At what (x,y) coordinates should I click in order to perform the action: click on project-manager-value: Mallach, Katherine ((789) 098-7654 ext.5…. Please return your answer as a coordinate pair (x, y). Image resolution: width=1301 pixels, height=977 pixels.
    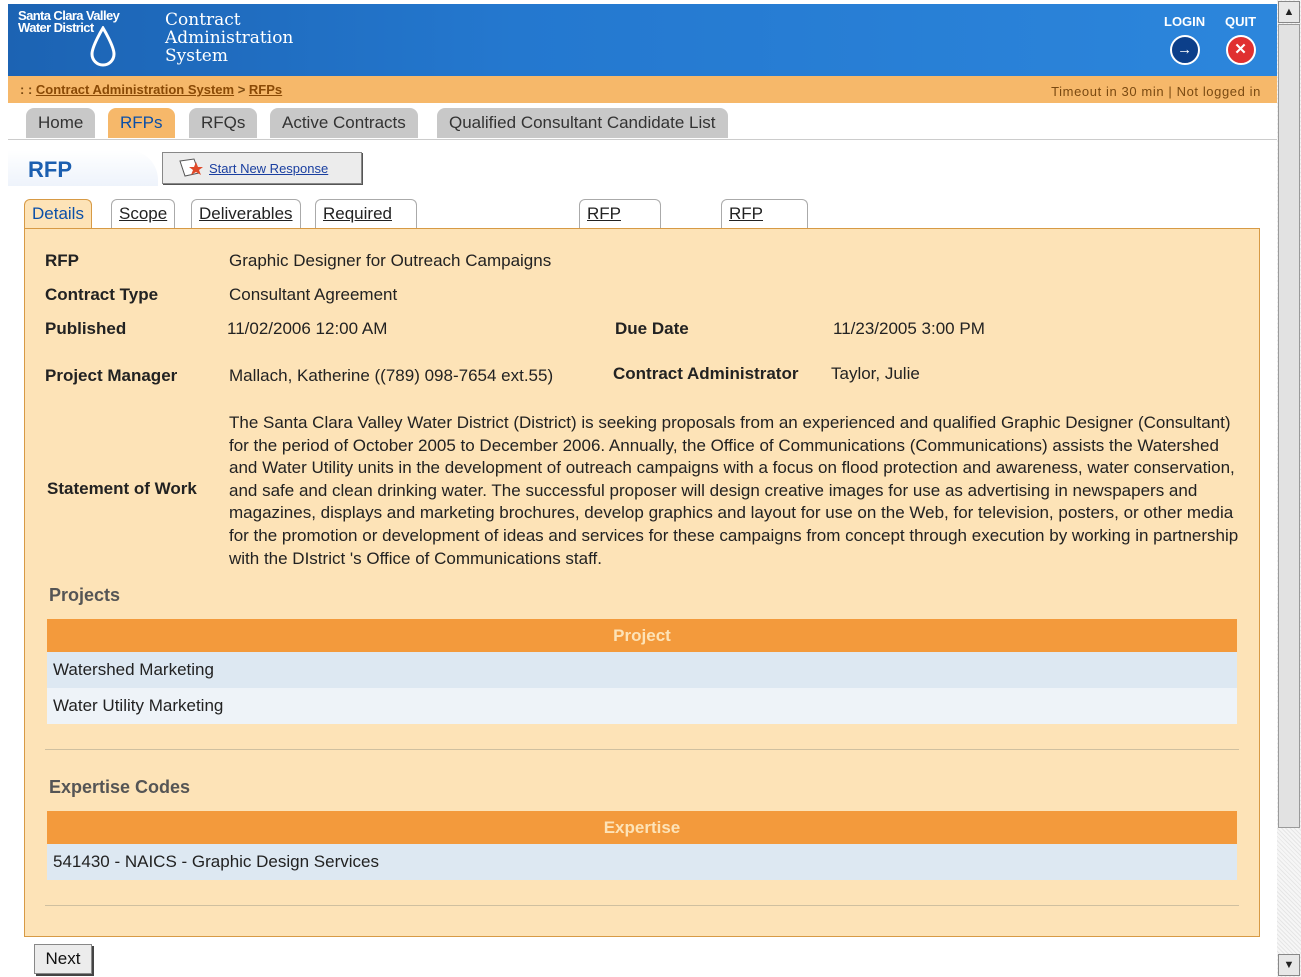
    Looking at the image, I should click on (391, 375).